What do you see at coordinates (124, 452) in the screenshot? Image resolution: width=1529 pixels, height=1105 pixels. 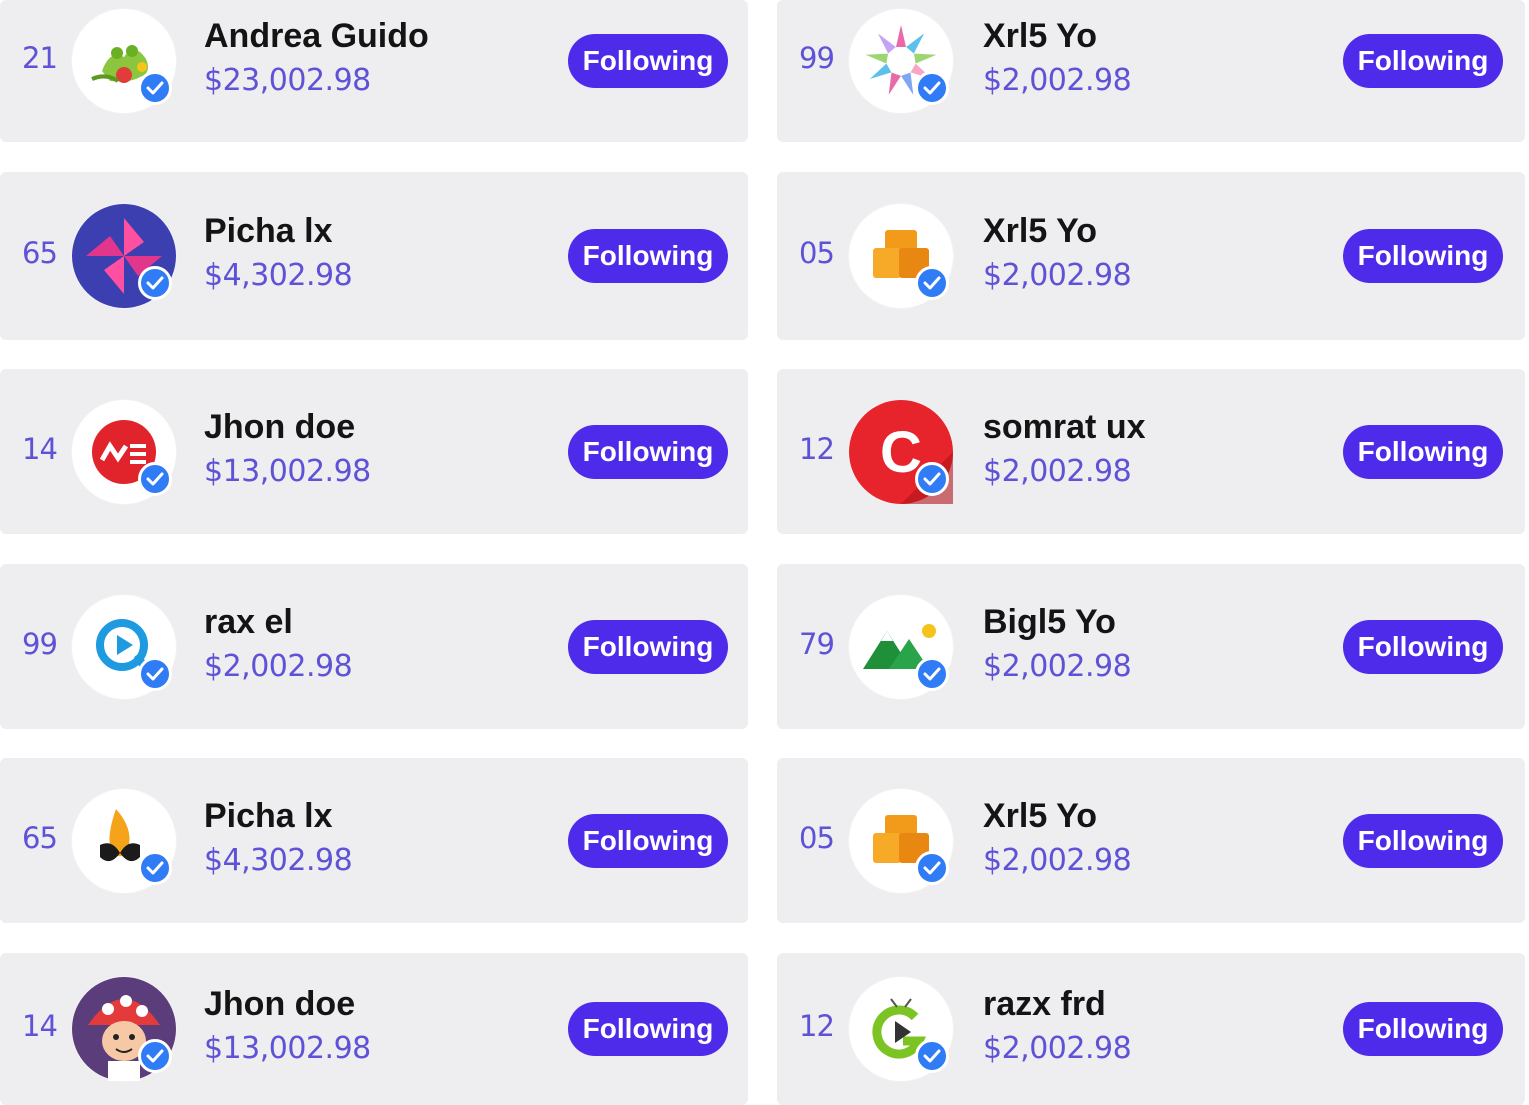 I see `me-logo-icon` at bounding box center [124, 452].